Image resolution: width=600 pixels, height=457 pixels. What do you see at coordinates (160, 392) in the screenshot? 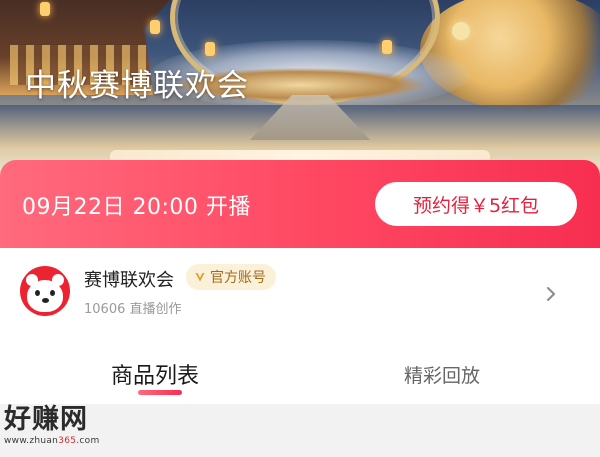
I see `active-tab-indicator` at bounding box center [160, 392].